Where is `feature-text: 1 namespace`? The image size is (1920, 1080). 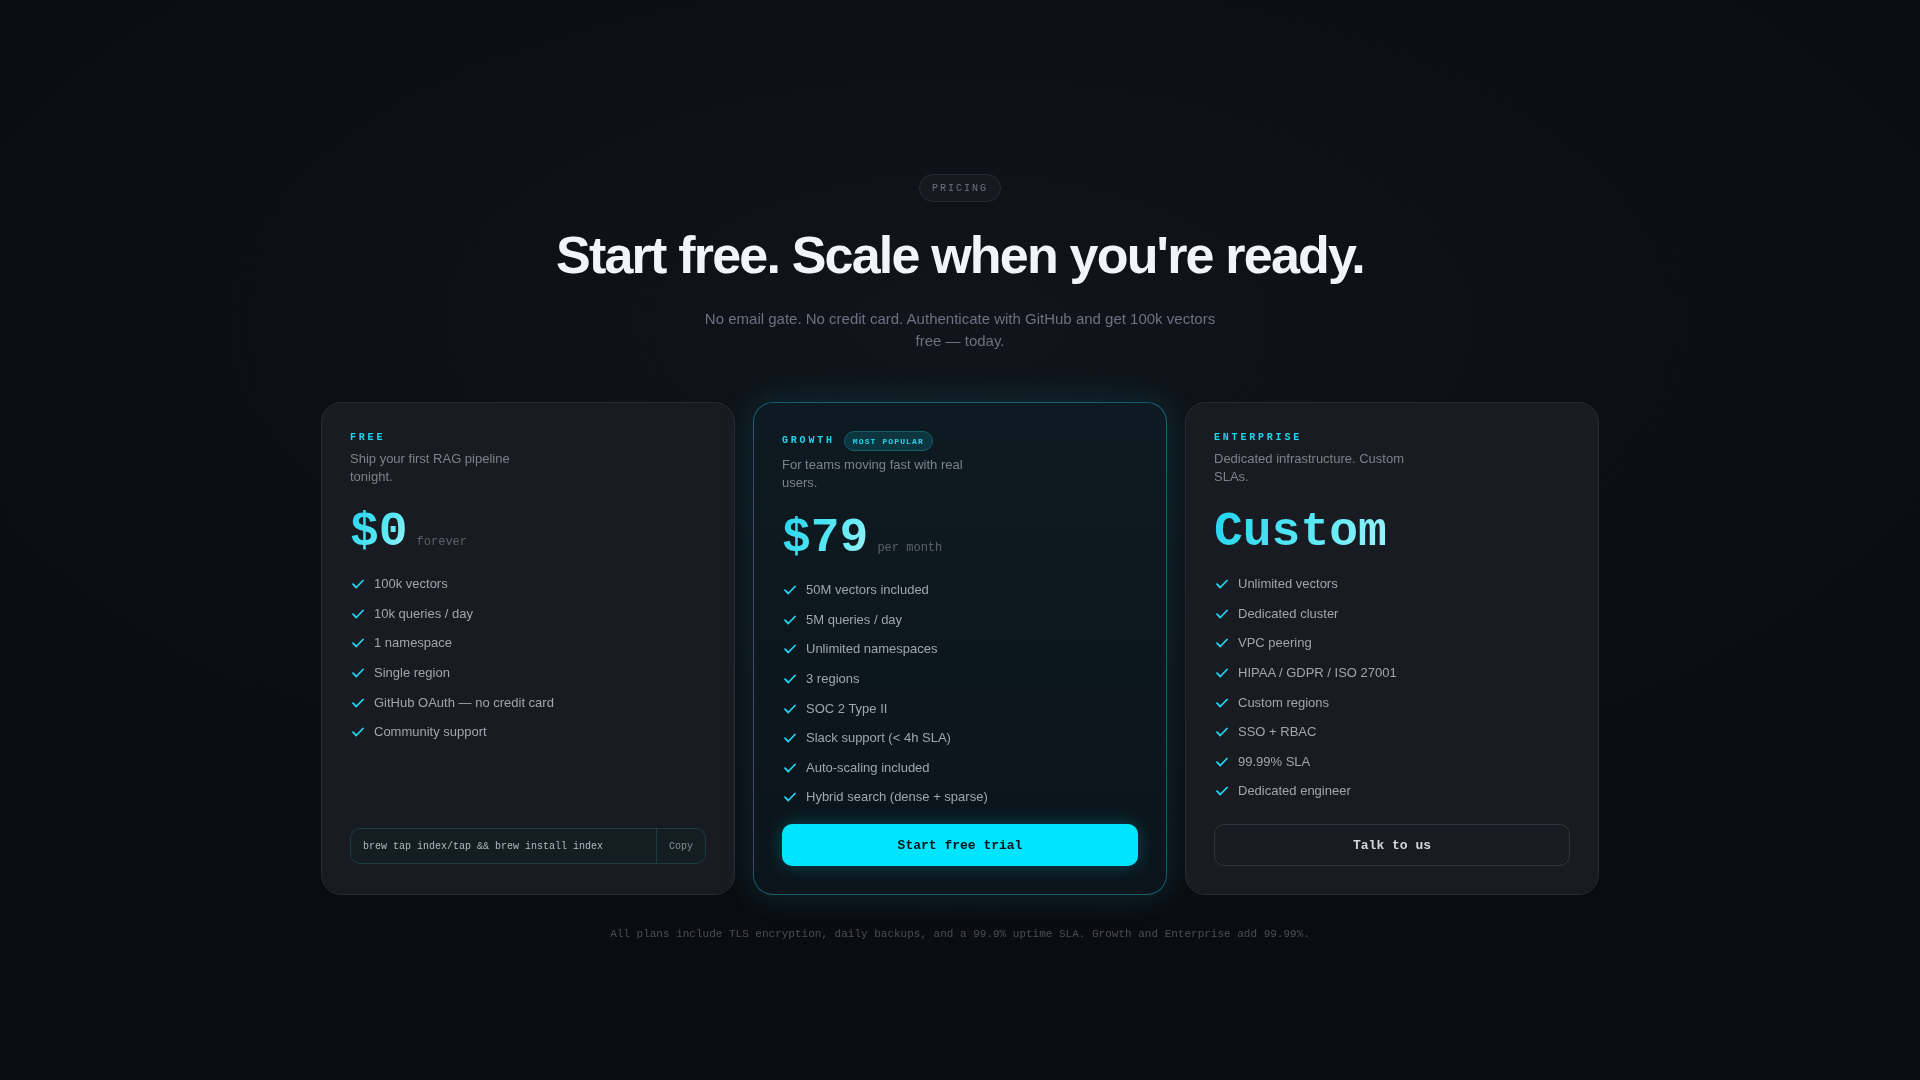
feature-text: 1 namespace is located at coordinates (413, 643).